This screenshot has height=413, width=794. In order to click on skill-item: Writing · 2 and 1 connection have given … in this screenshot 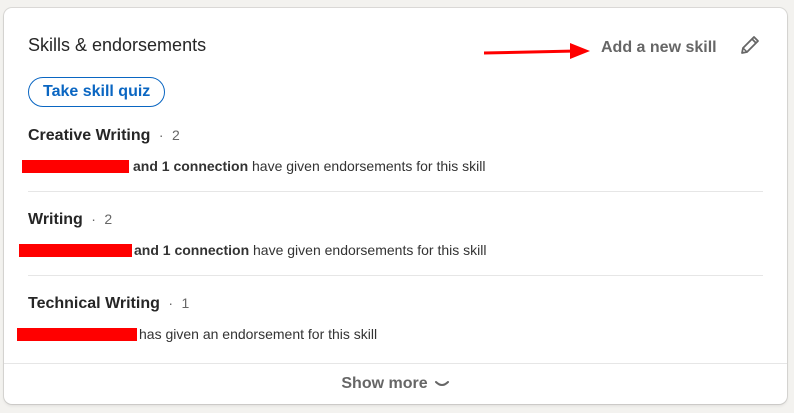, I will do `click(391, 235)`.